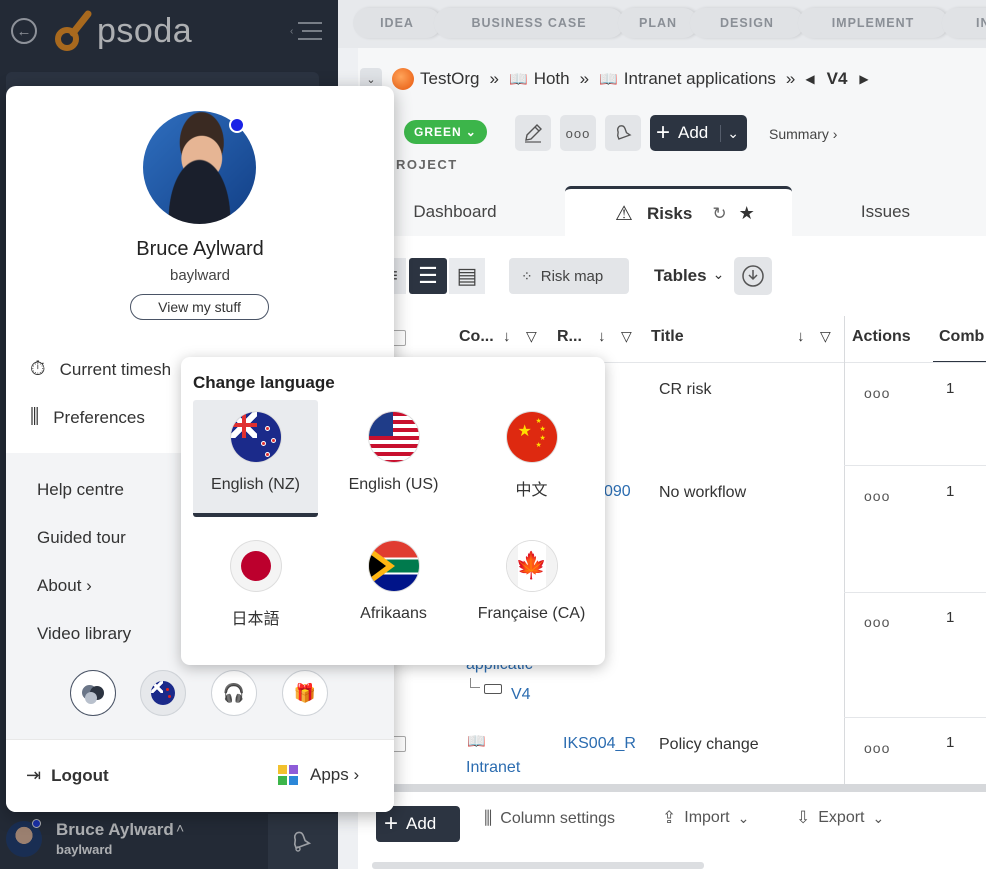 This screenshot has width=986, height=869. Describe the element at coordinates (507, 336) in the screenshot. I see `sort-code-icon: ↓` at that location.